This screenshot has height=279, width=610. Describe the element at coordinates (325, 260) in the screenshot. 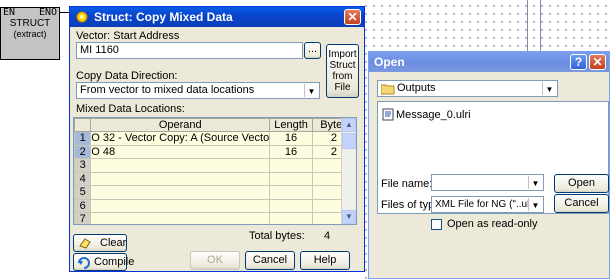

I see `help-button: Help` at that location.